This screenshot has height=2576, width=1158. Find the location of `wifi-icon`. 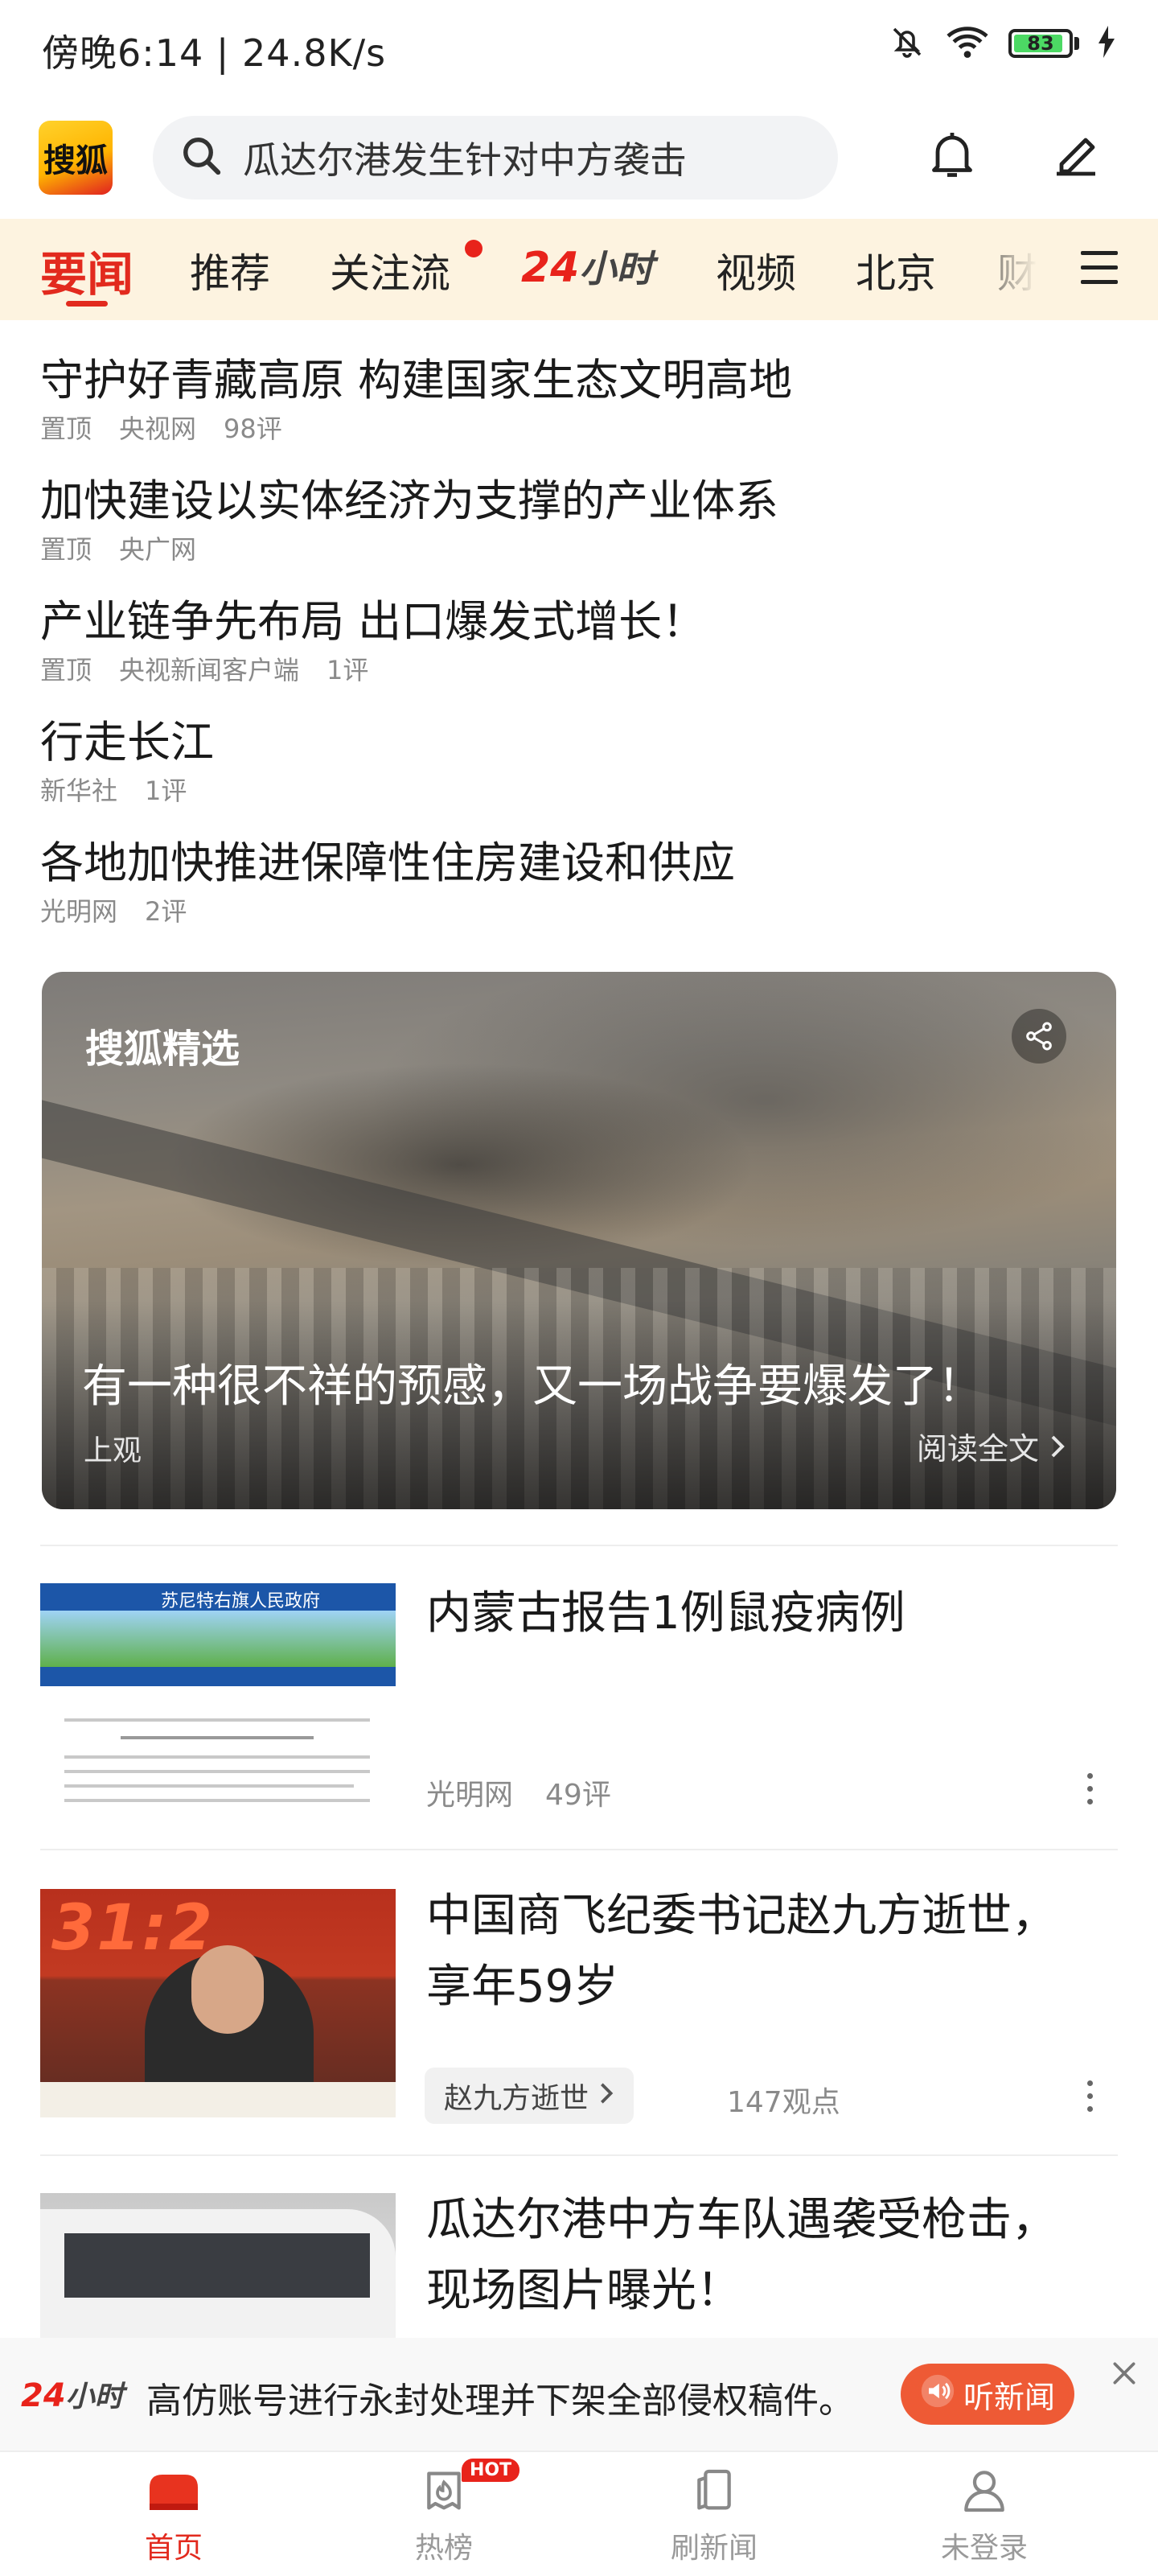

wifi-icon is located at coordinates (967, 43).